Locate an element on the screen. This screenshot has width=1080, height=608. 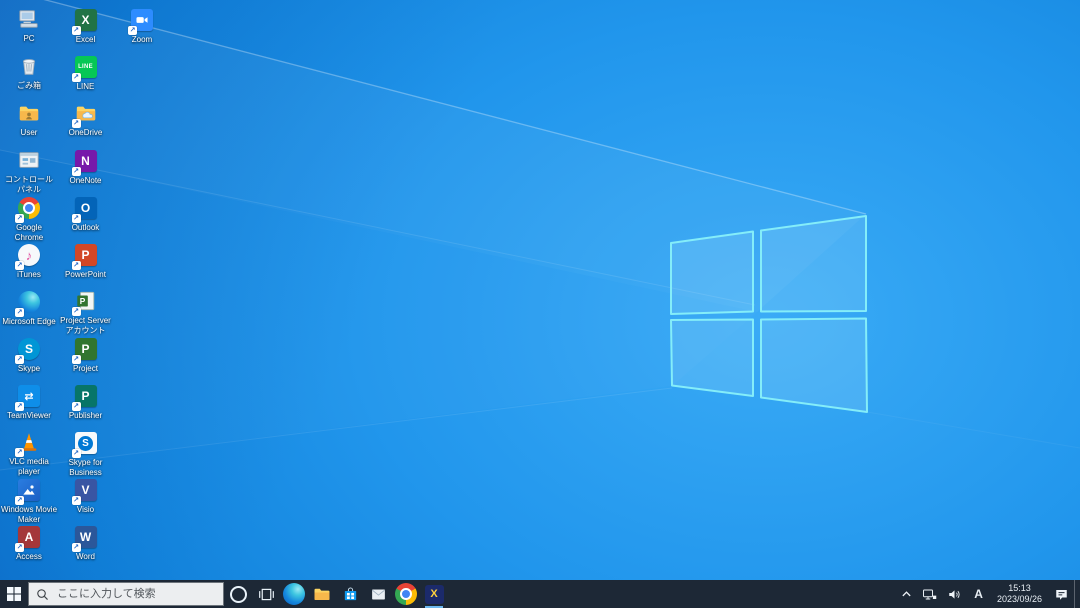
desktop-icon-word: W ↗ Word is located at coordinates (86, 543).